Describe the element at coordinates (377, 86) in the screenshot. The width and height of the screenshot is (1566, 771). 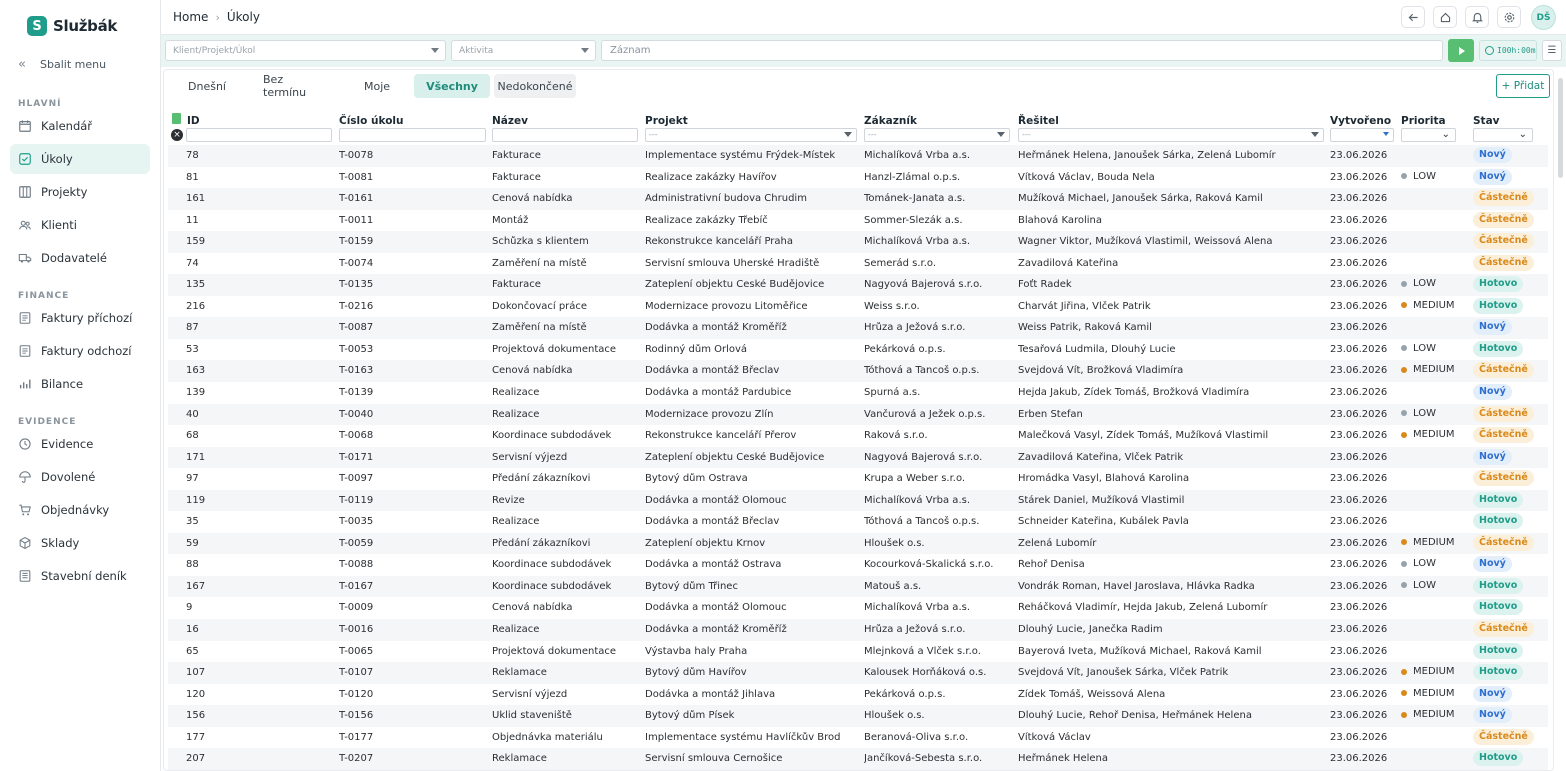
I see `tab-moje: Moje` at that location.